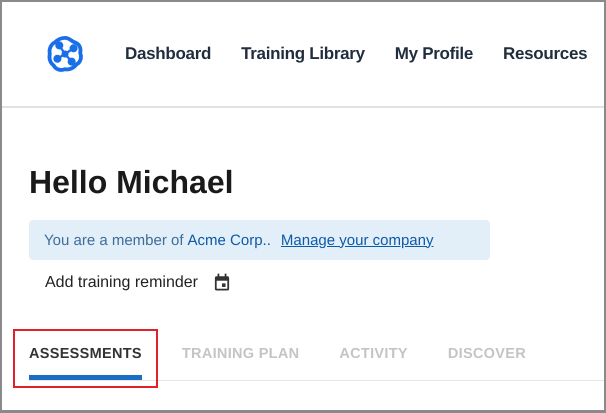 This screenshot has height=413, width=606. What do you see at coordinates (545, 54) in the screenshot?
I see `nav-link: Resources` at bounding box center [545, 54].